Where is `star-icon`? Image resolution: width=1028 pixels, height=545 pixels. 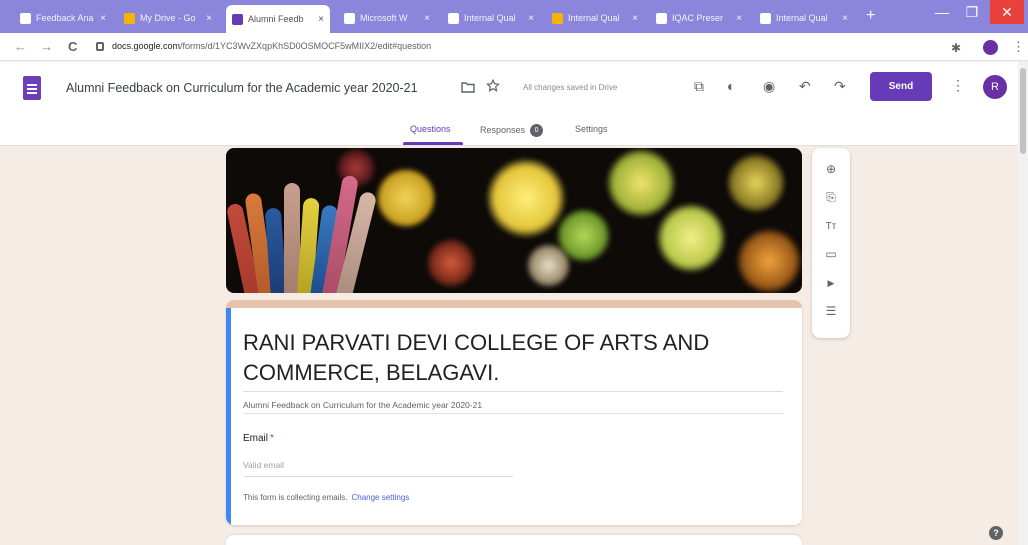 star-icon is located at coordinates (493, 86).